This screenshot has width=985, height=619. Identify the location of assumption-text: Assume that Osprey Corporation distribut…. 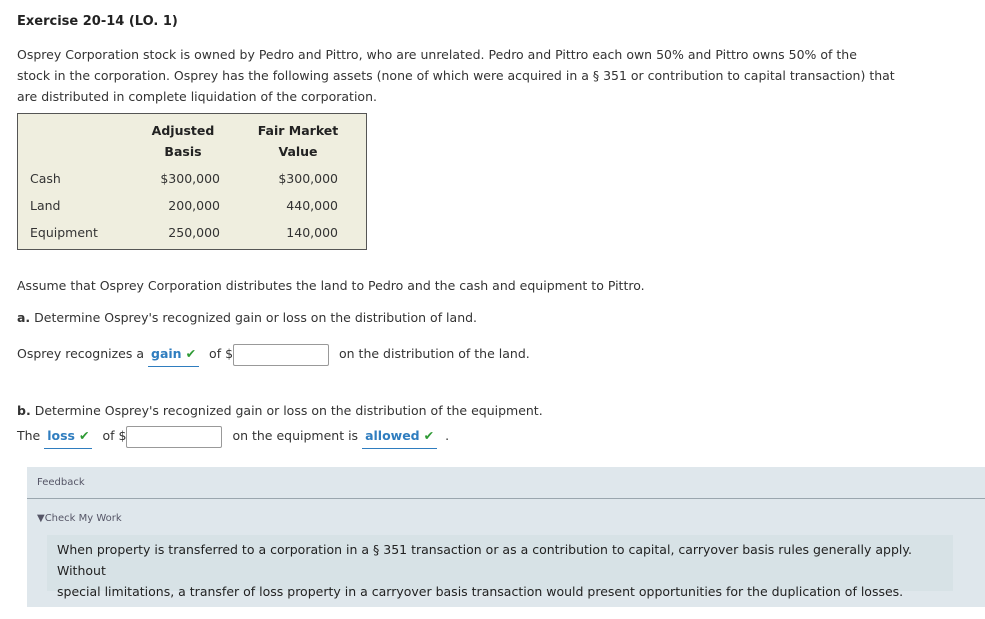
(331, 285).